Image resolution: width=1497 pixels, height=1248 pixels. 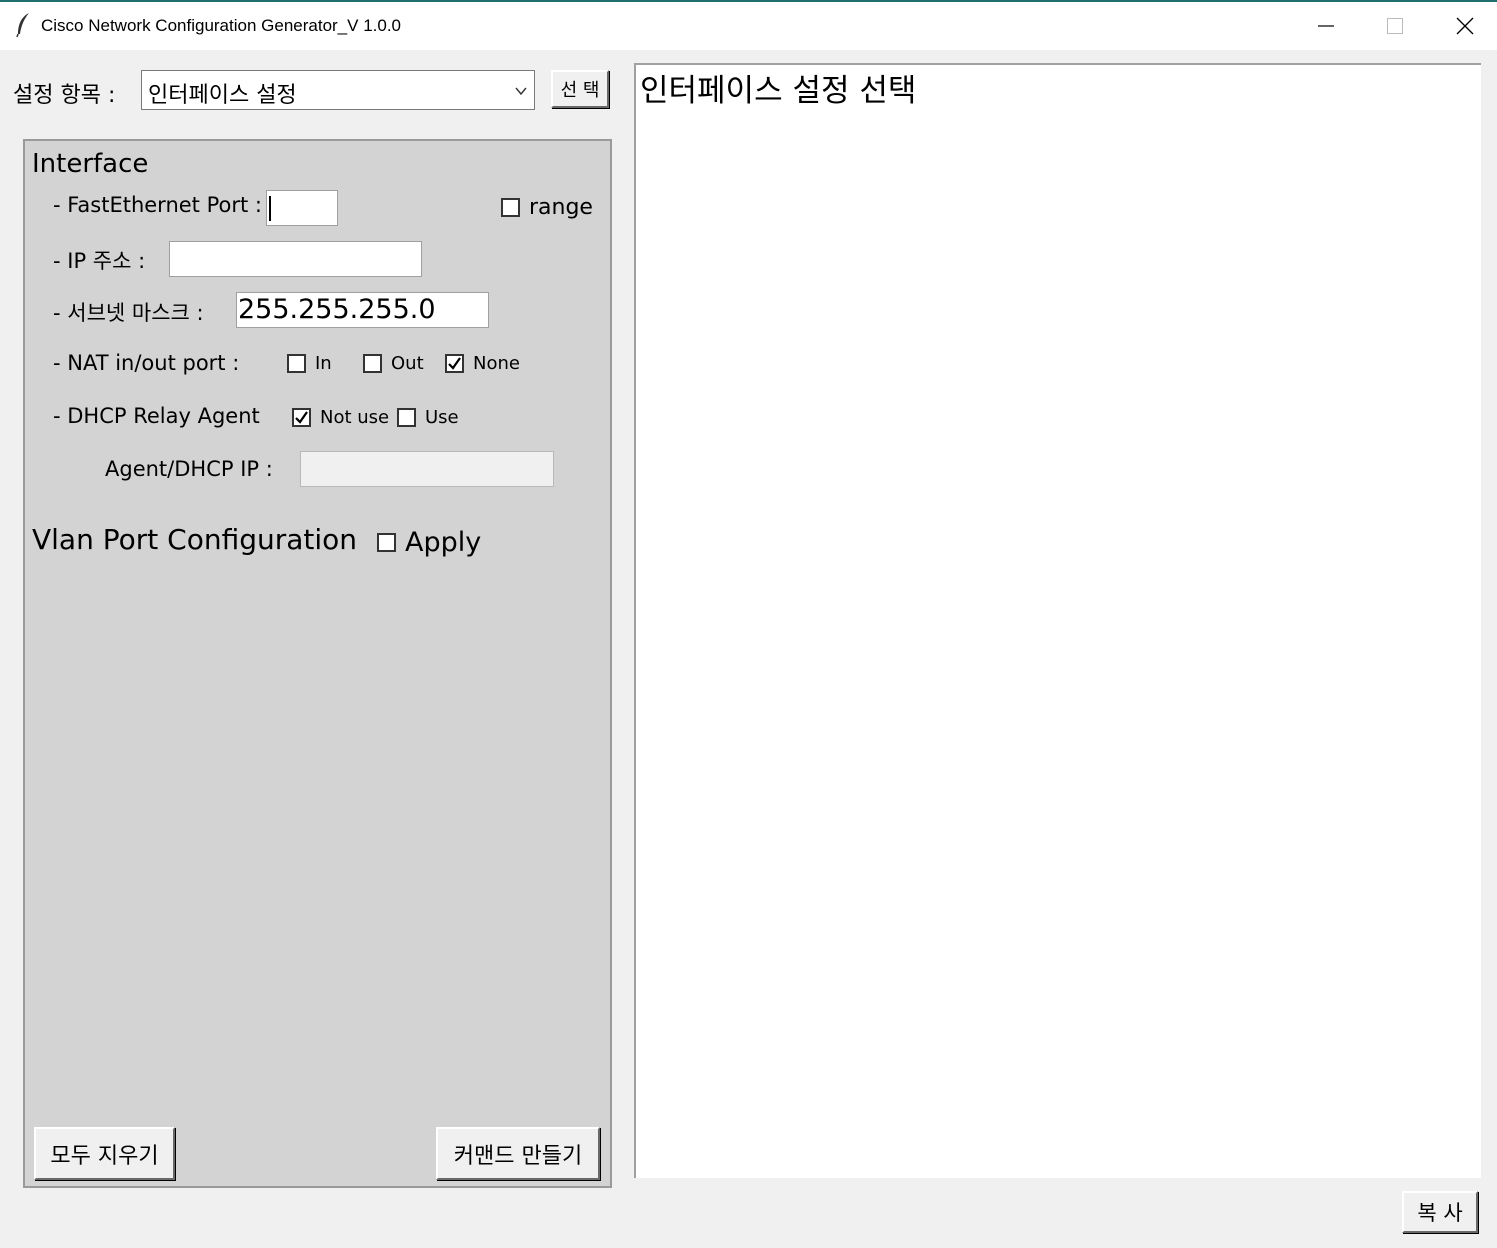 What do you see at coordinates (427, 469) in the screenshot?
I see `agent-dhcp-ip-input` at bounding box center [427, 469].